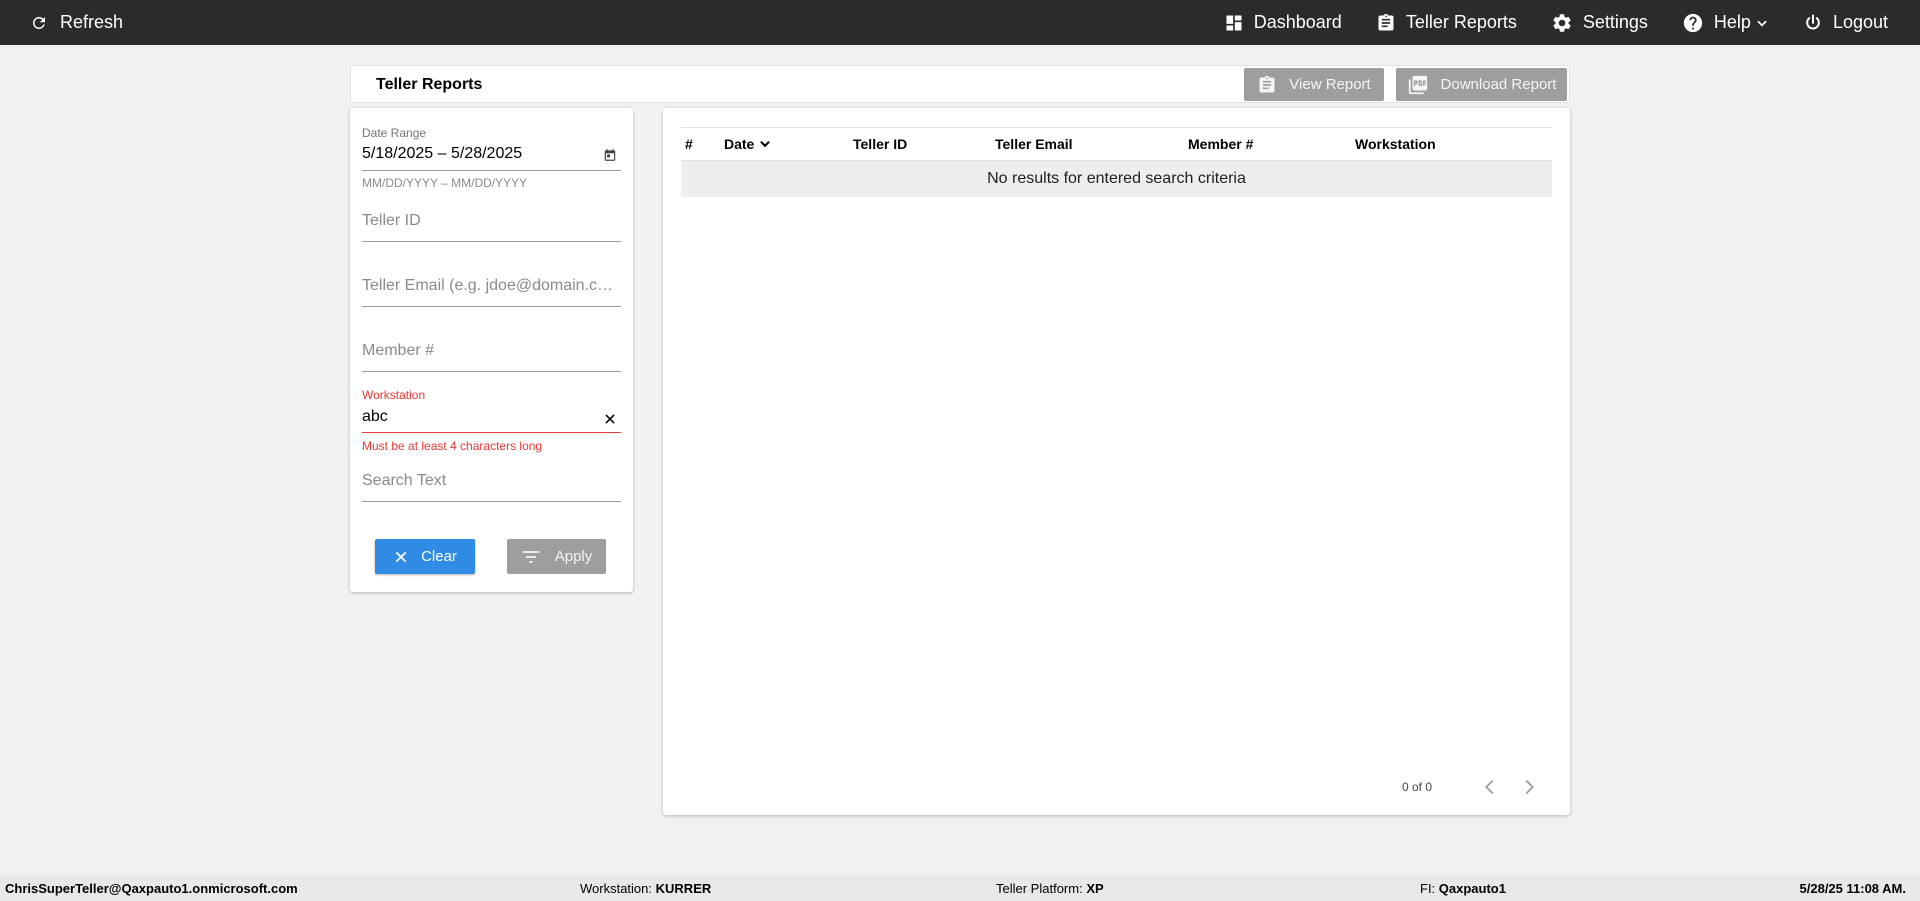 This screenshot has width=1920, height=901. I want to click on nav-logout-label: Logout, so click(1860, 22).